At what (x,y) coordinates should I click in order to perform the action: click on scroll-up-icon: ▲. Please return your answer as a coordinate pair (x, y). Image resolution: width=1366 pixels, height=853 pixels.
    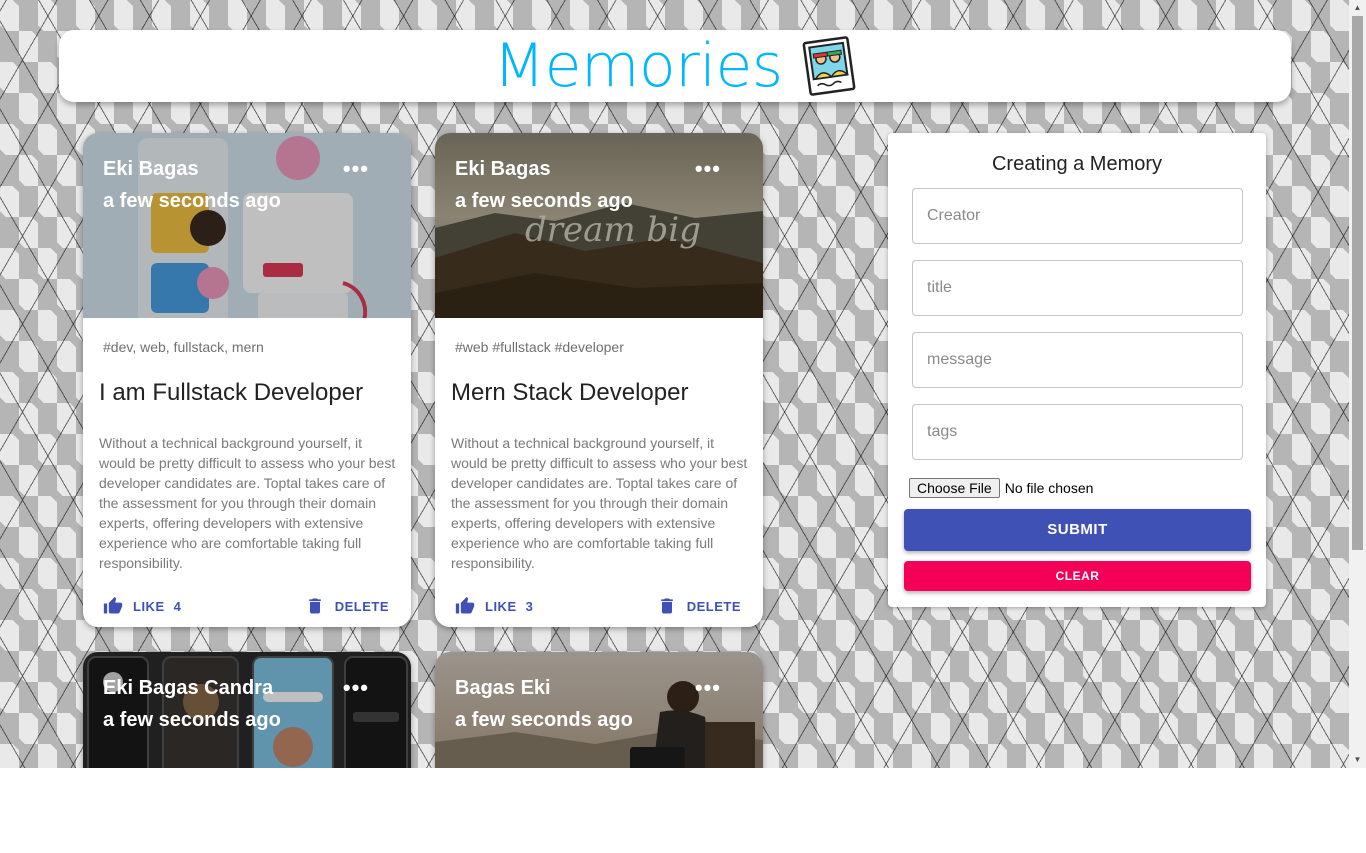
    Looking at the image, I should click on (1357, 8).